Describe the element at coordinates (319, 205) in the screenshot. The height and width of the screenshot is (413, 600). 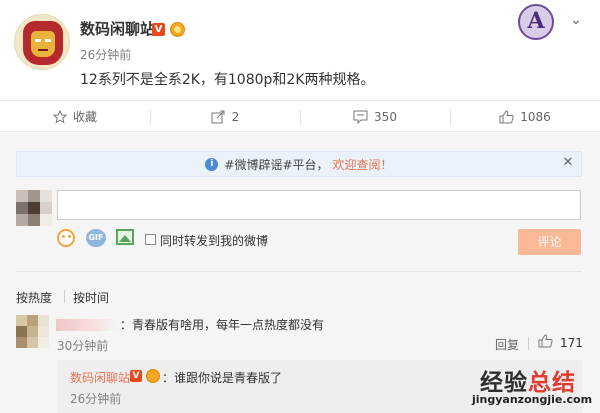
I see `comment-input` at that location.